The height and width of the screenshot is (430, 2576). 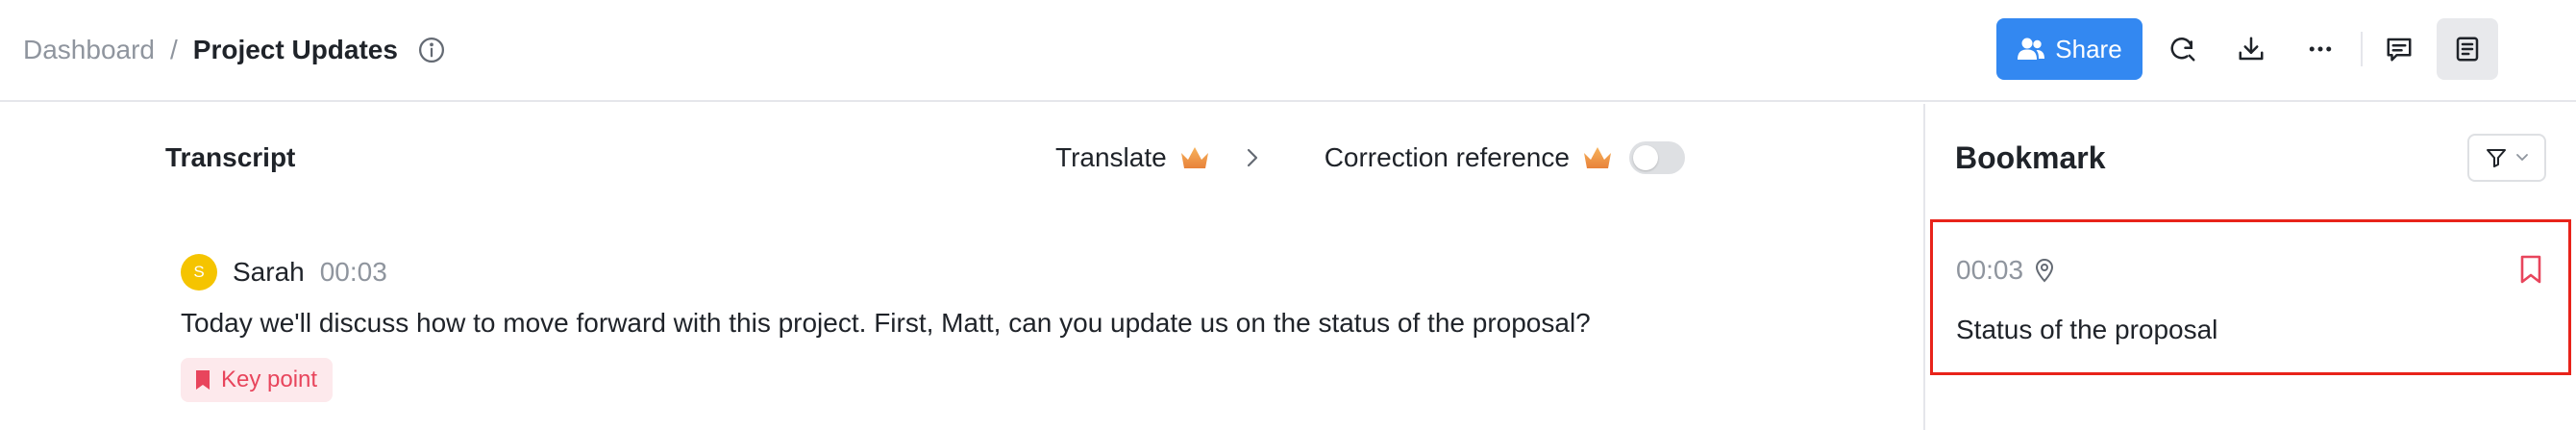 I want to click on chevron-right-icon, so click(x=1255, y=157).